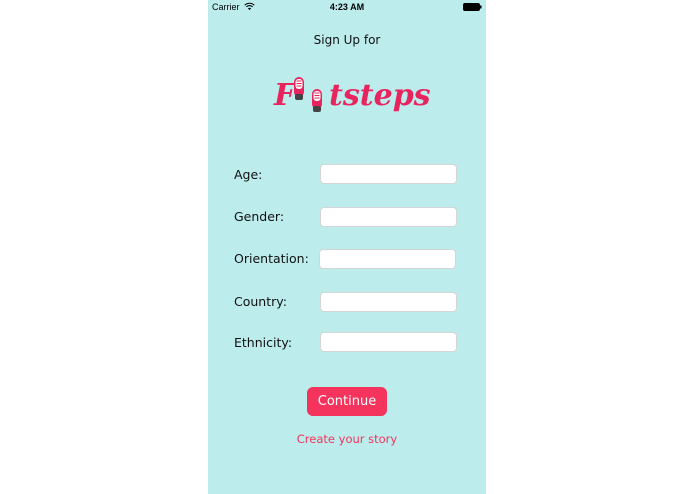 This screenshot has height=494, width=695. Describe the element at coordinates (388, 302) in the screenshot. I see `country-input` at that location.